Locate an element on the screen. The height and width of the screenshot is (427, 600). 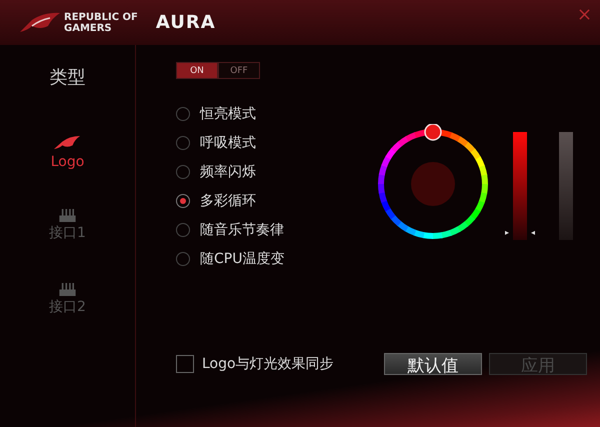
app-name: AURA is located at coordinates (186, 22).